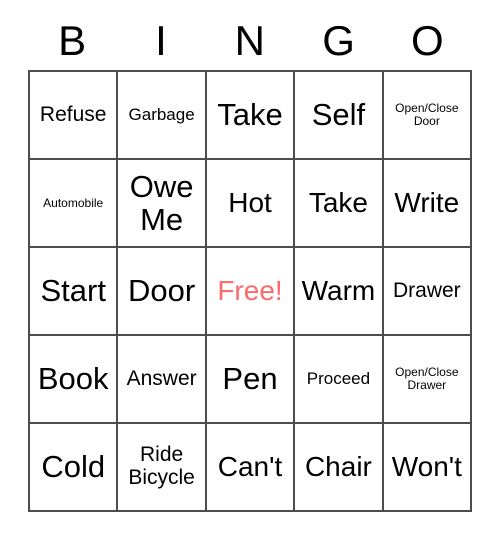 The width and height of the screenshot is (500, 544). Describe the element at coordinates (339, 380) in the screenshot. I see `bingo-cell: Proceed` at that location.